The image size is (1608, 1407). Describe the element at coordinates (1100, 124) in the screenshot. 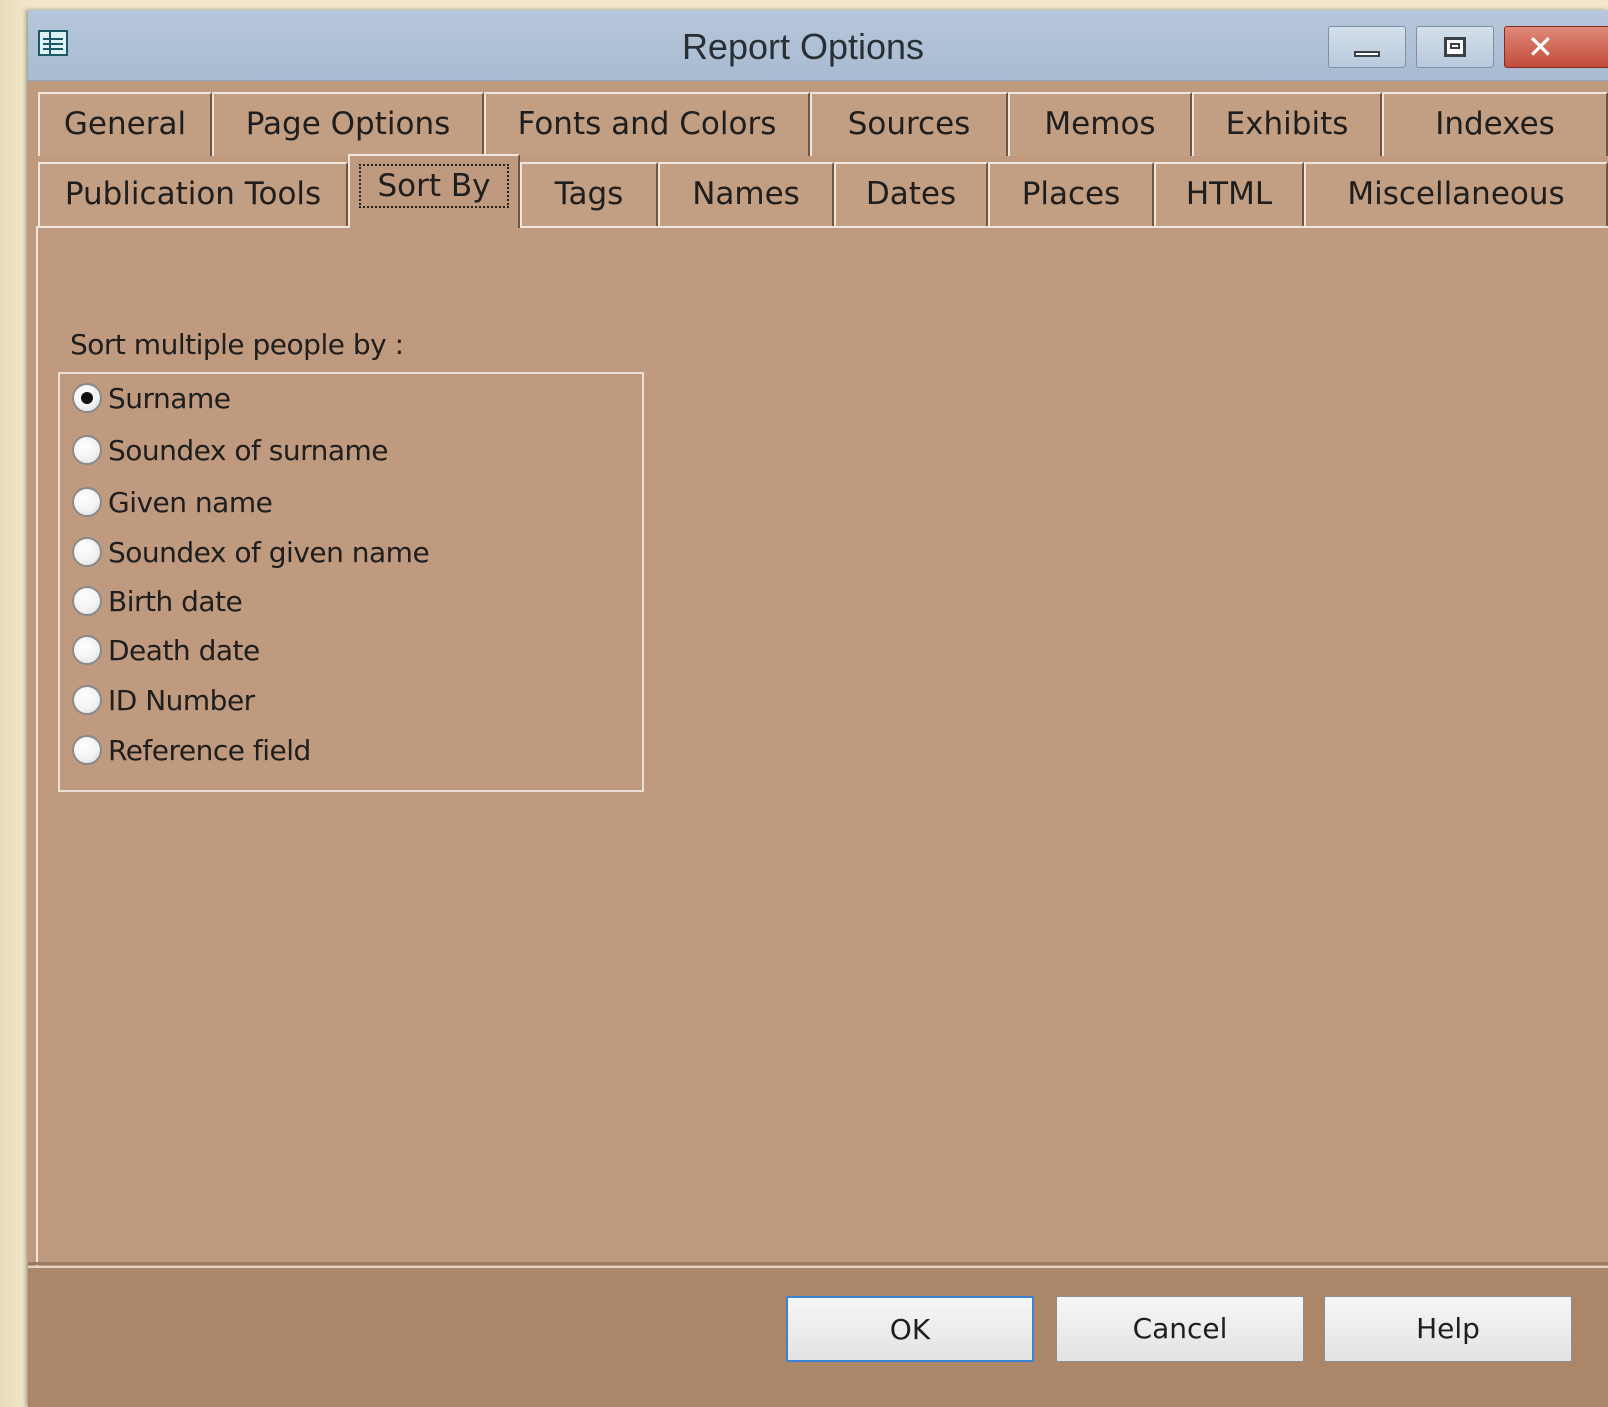

I see `tab-memos: Memos` at that location.